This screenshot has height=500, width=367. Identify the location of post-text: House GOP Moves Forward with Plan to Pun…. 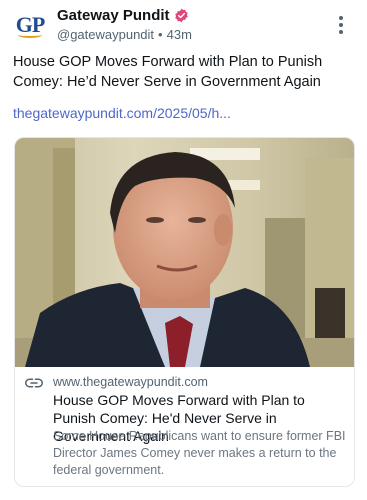
(168, 72).